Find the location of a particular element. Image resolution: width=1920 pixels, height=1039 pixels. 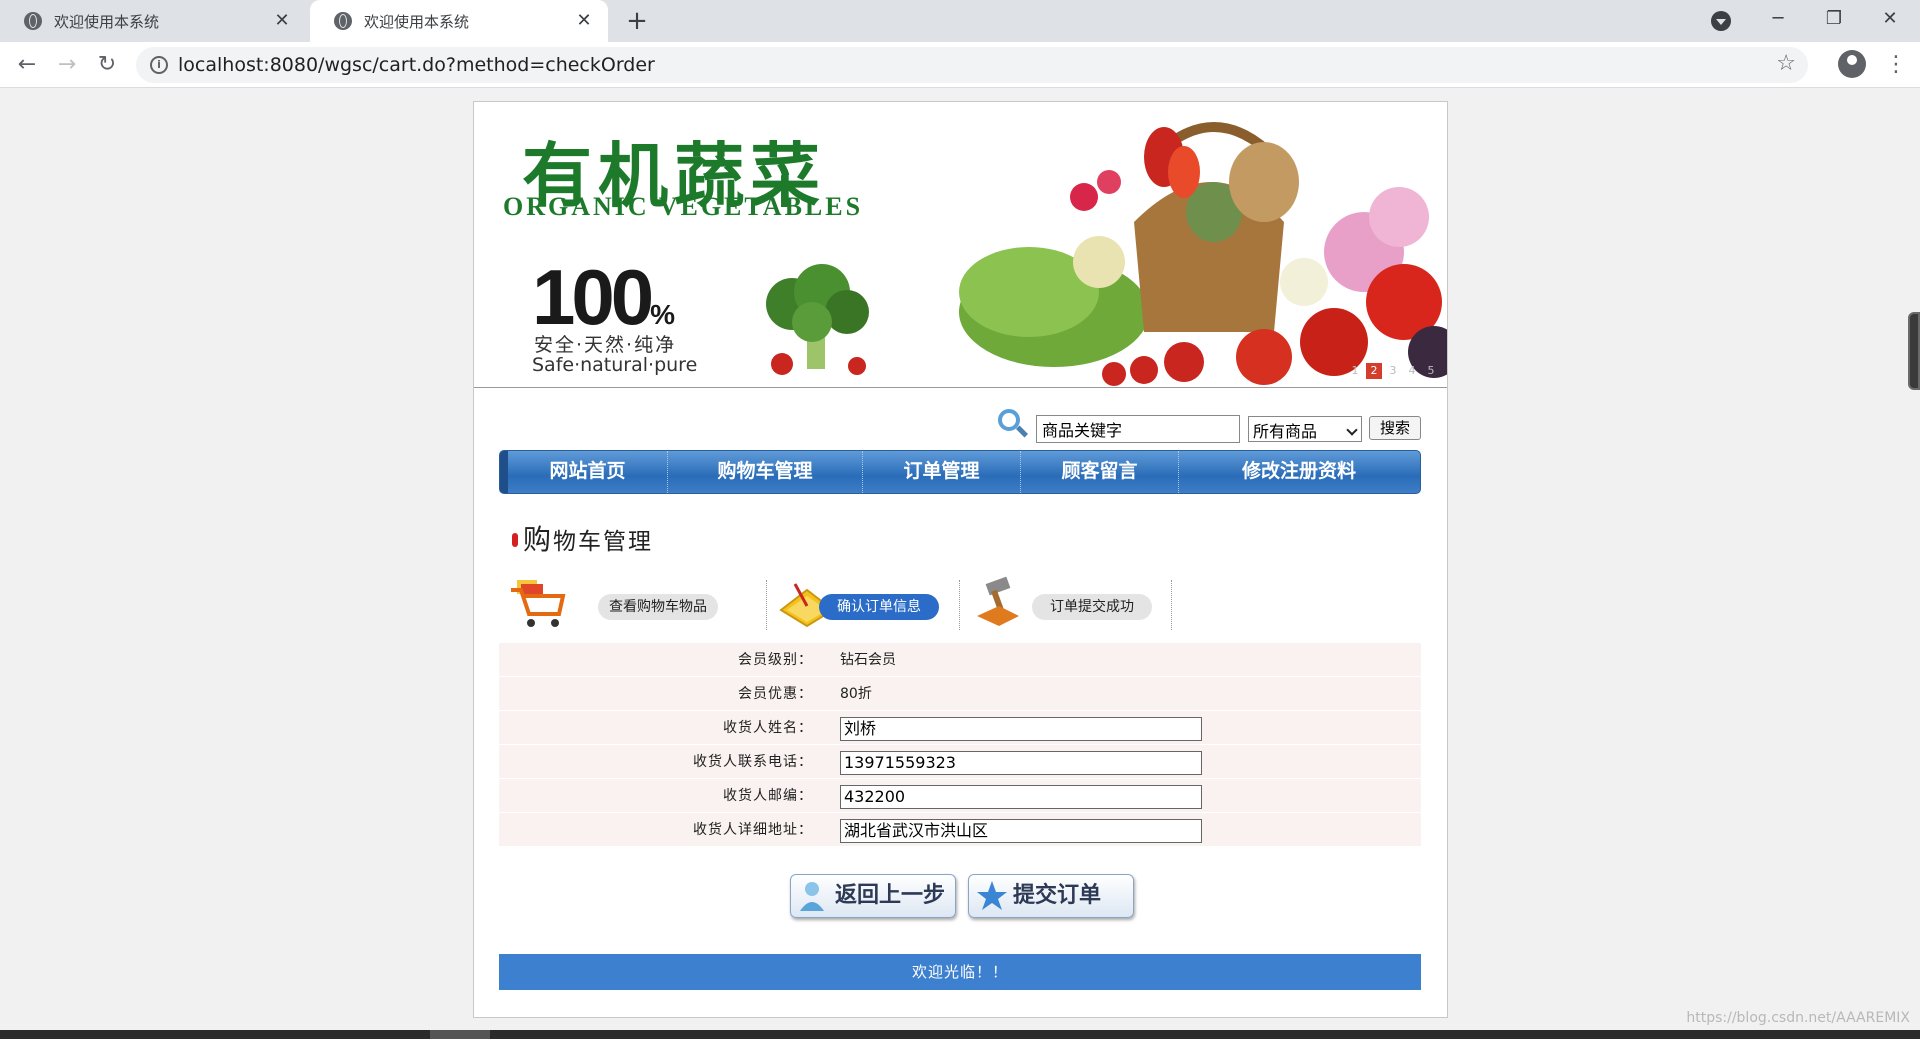

checkout-steps: 查看购物车物品 确认订单信息 订单提交成功 is located at coordinates (960, 605).